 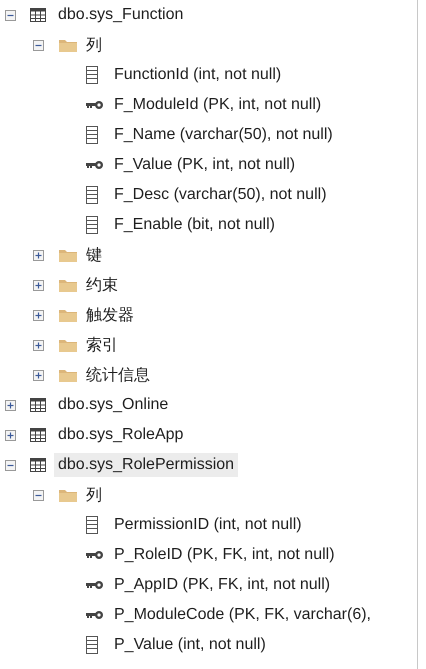 What do you see at coordinates (205, 165) in the screenshot?
I see `tree-item: F_Value (PK, int, not null)` at bounding box center [205, 165].